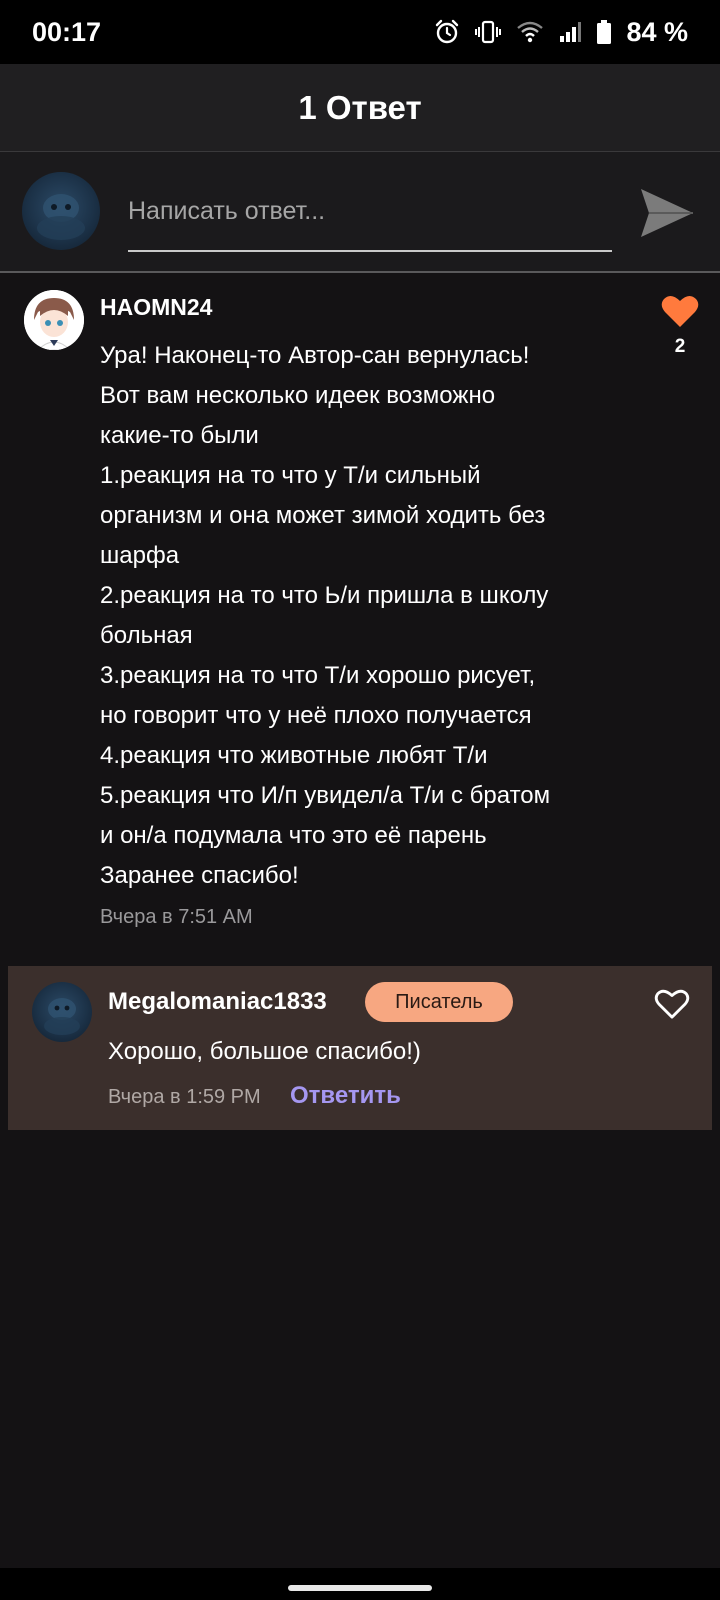 This screenshot has width=720, height=1600. I want to click on battery-icon, so click(604, 32).